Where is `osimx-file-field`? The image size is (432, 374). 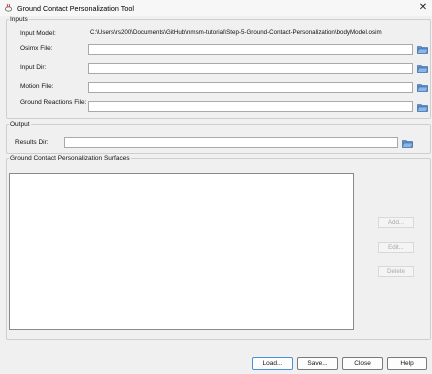 osimx-file-field is located at coordinates (250, 49).